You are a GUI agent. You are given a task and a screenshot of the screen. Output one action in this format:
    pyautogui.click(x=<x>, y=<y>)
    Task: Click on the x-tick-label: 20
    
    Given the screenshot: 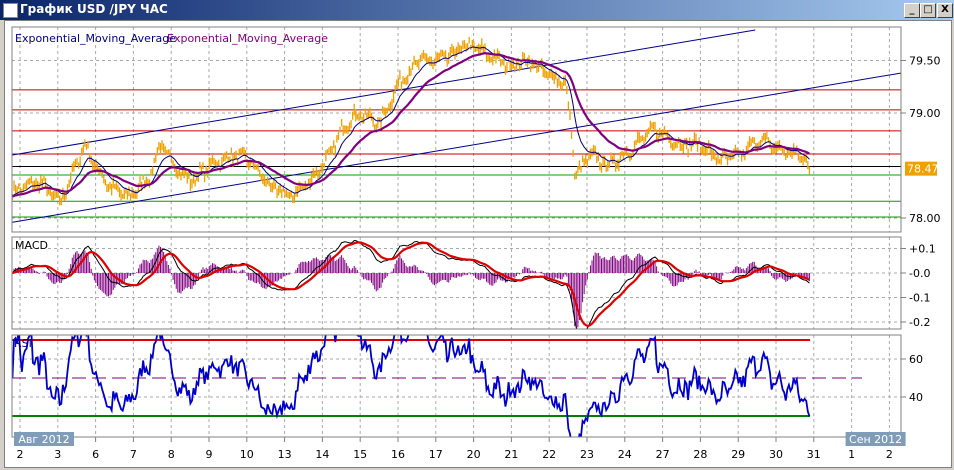 What is the action you would take?
    pyautogui.click(x=474, y=454)
    